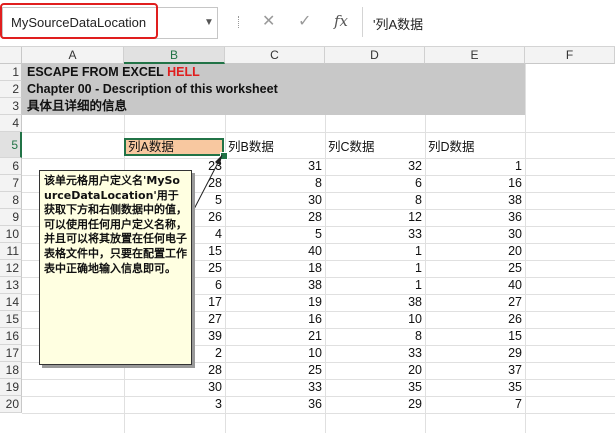 The height and width of the screenshot is (433, 615). Describe the element at coordinates (218, 160) in the screenshot. I see `comment-arrow-head` at that location.